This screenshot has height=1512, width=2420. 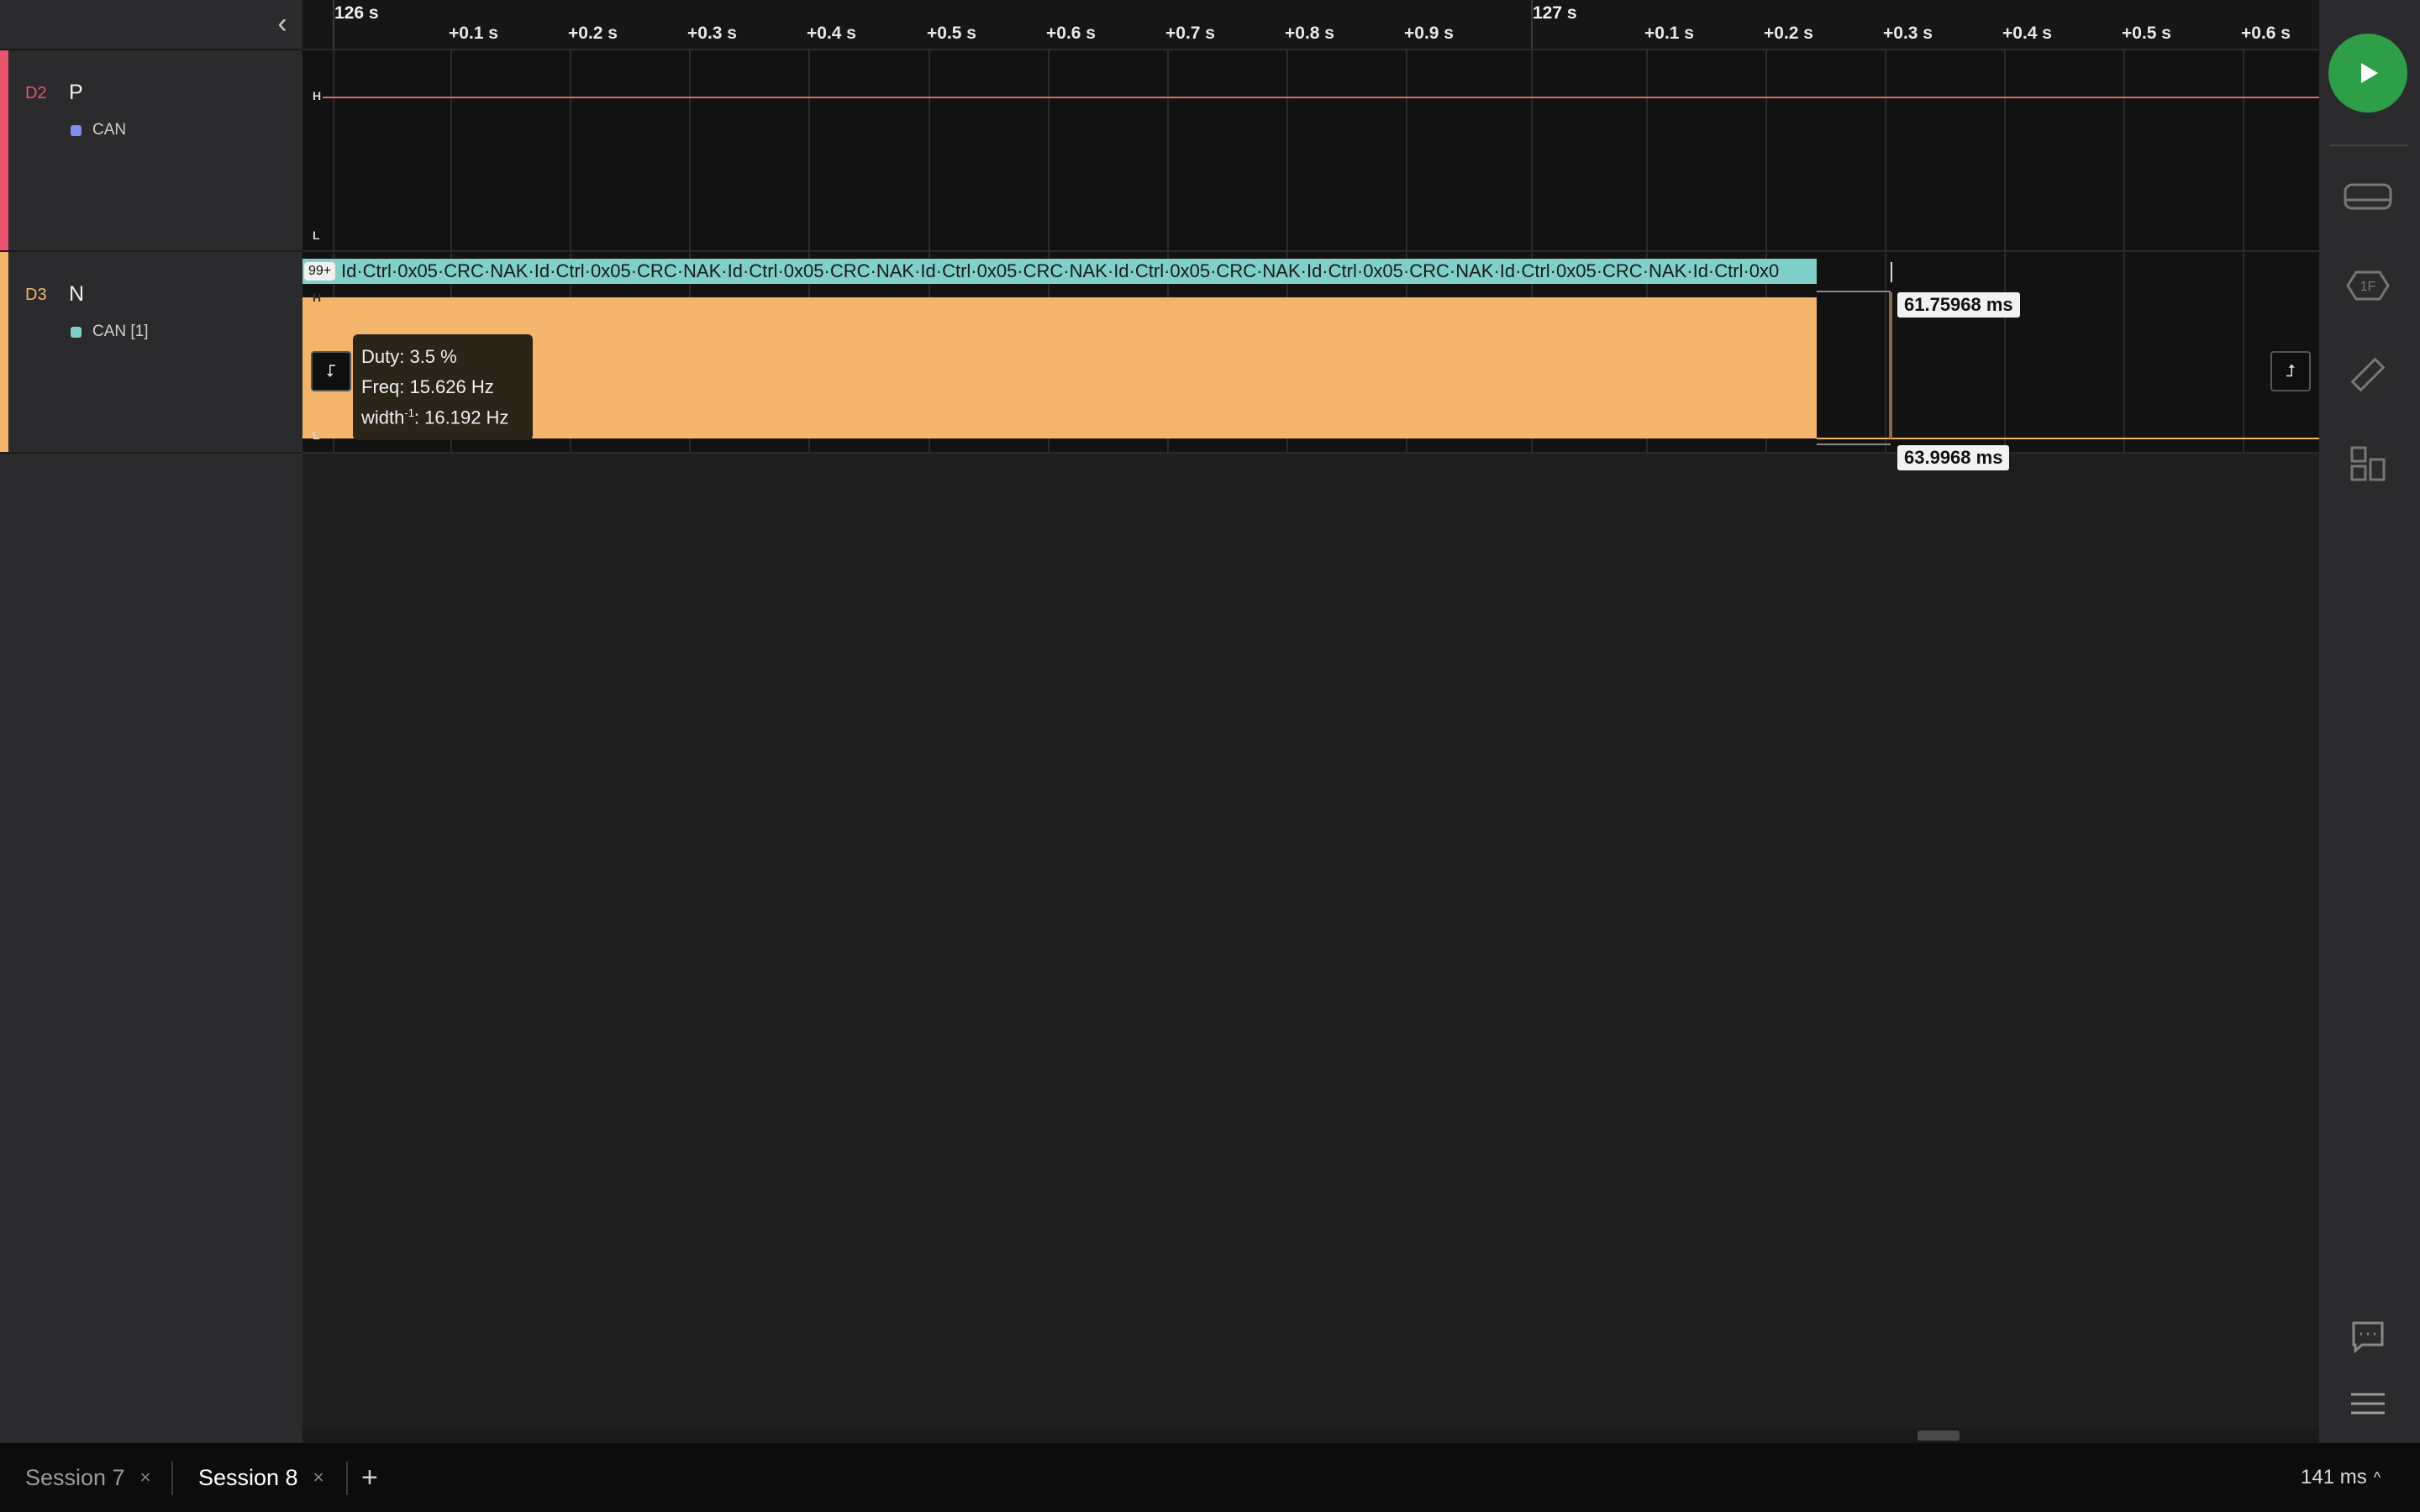 I want to click on duration-value: 141 ms, so click(x=2334, y=1477).